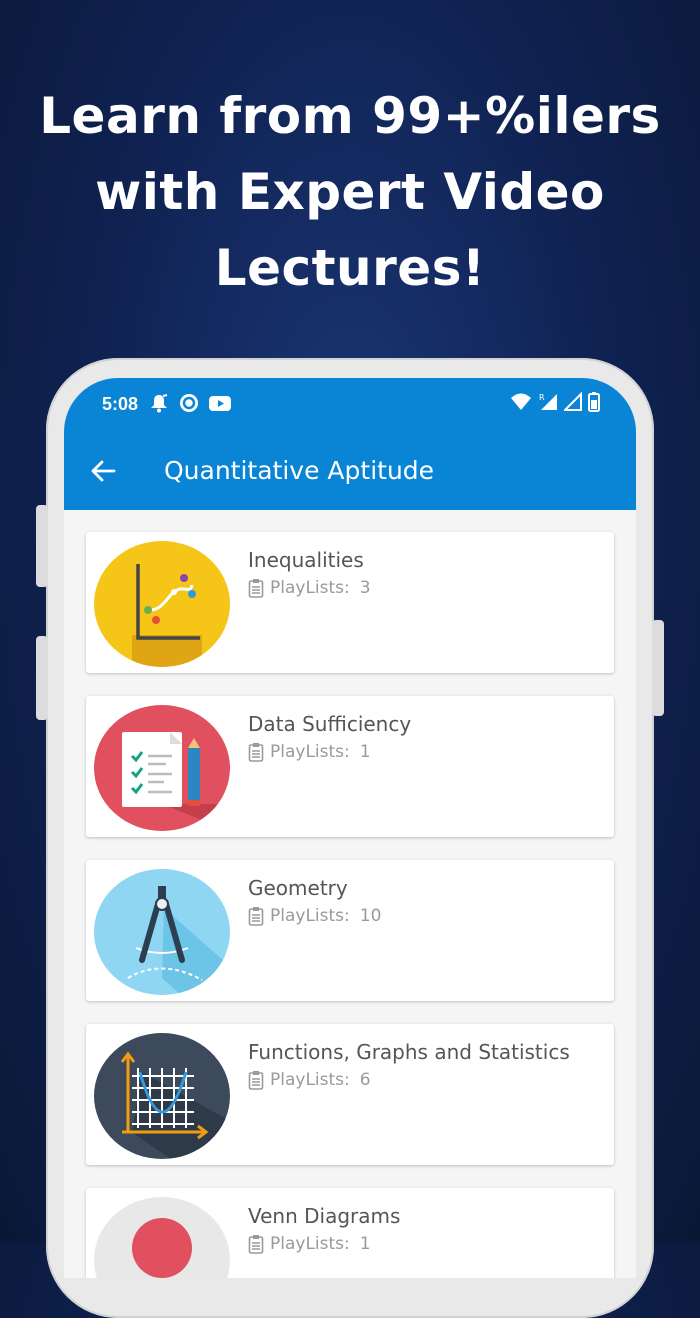 Image resolution: width=700 pixels, height=1318 pixels. What do you see at coordinates (189, 403) in the screenshot?
I see `sync-circle-icon` at bounding box center [189, 403].